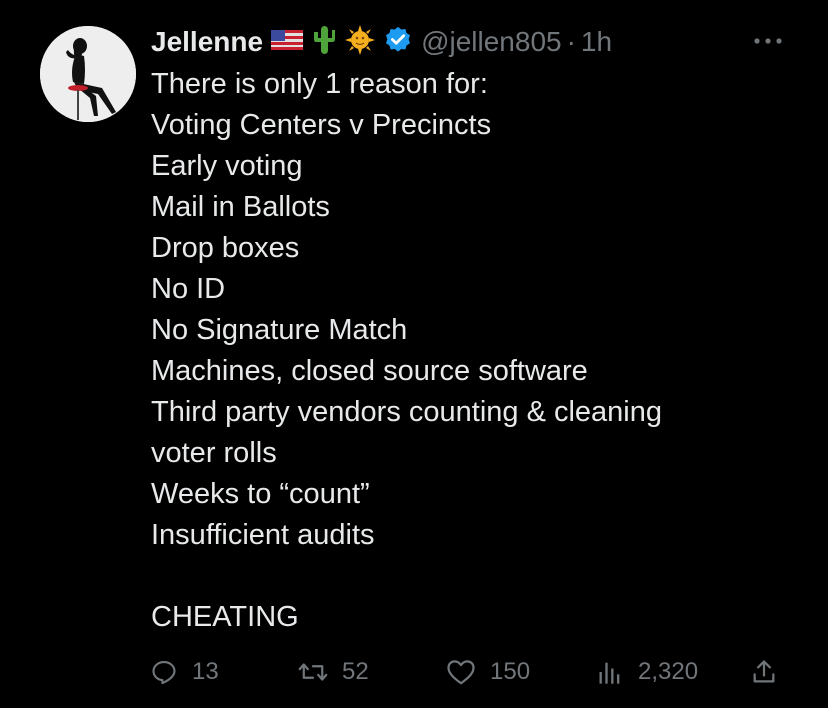 The width and height of the screenshot is (828, 708). Describe the element at coordinates (164, 673) in the screenshot. I see `reply-icon` at that location.